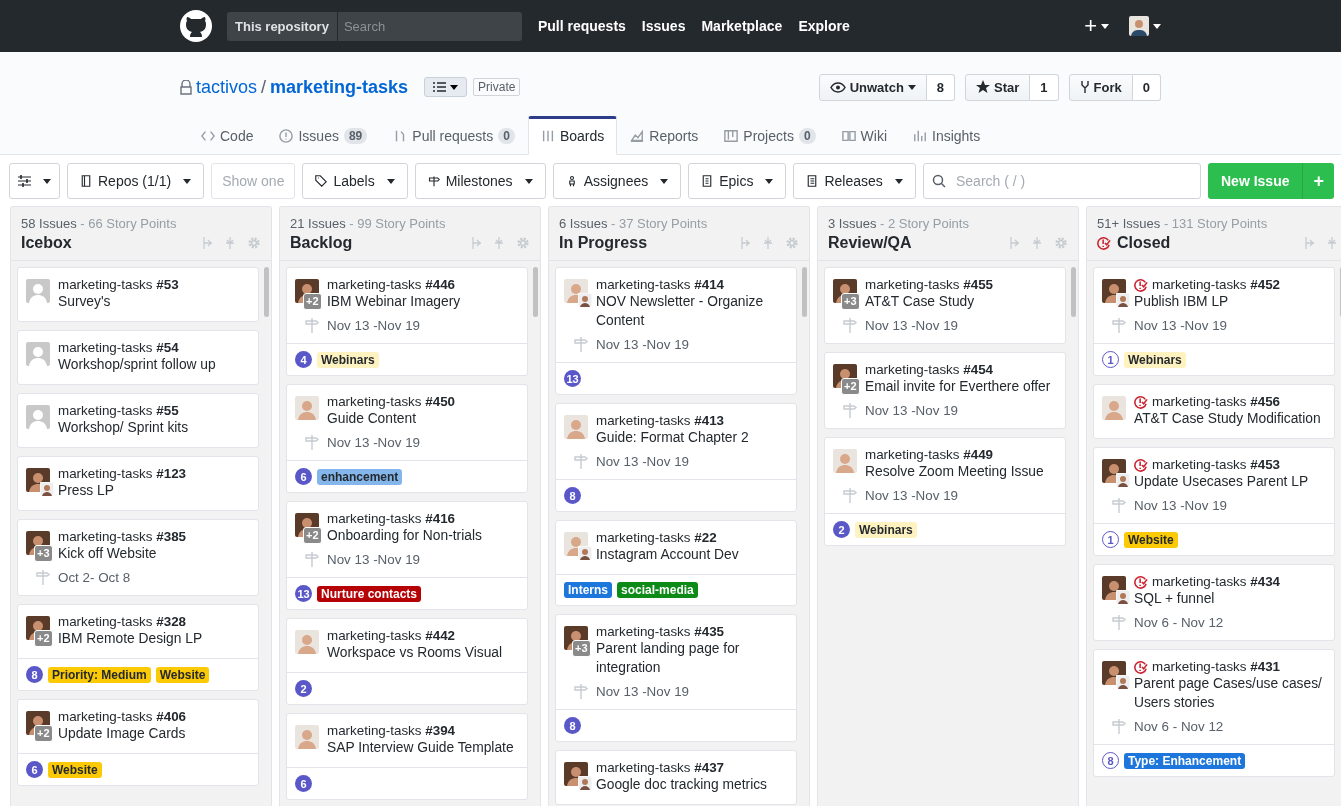 The height and width of the screenshot is (806, 1341). I want to click on search-scope: This repository, so click(282, 26).